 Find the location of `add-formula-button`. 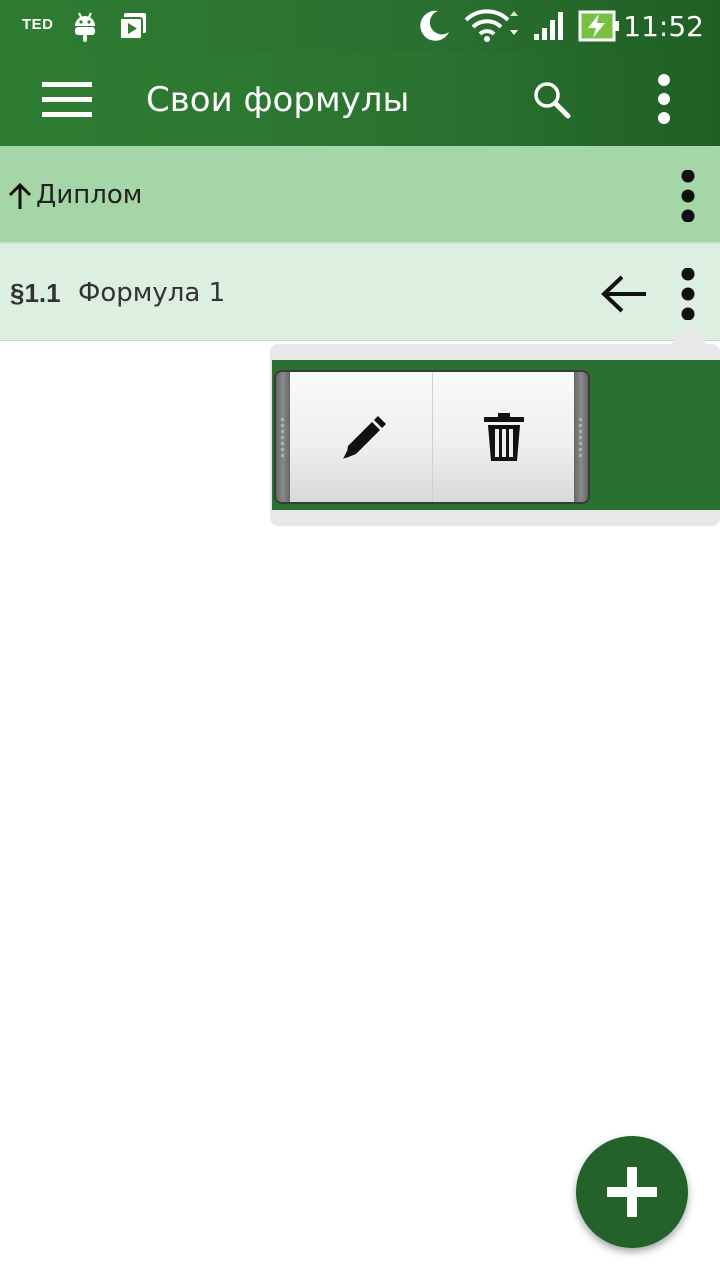

add-formula-button is located at coordinates (632, 1192).